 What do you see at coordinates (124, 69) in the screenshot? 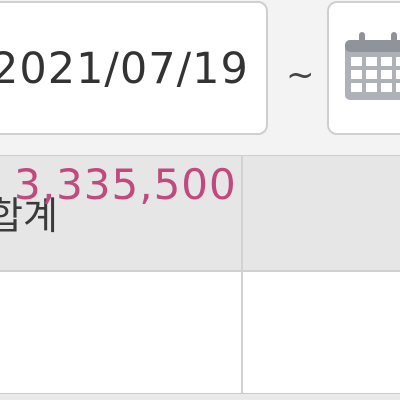
I see `start-date-value: 2021/07/19` at bounding box center [124, 69].